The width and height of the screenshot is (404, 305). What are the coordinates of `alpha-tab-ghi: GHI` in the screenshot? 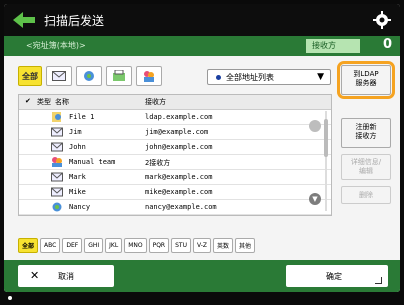 It's located at (94, 245).